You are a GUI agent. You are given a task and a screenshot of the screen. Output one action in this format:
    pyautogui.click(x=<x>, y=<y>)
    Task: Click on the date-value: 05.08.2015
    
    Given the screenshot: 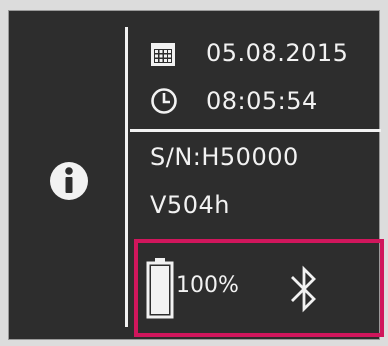 What is the action you would take?
    pyautogui.click(x=277, y=53)
    